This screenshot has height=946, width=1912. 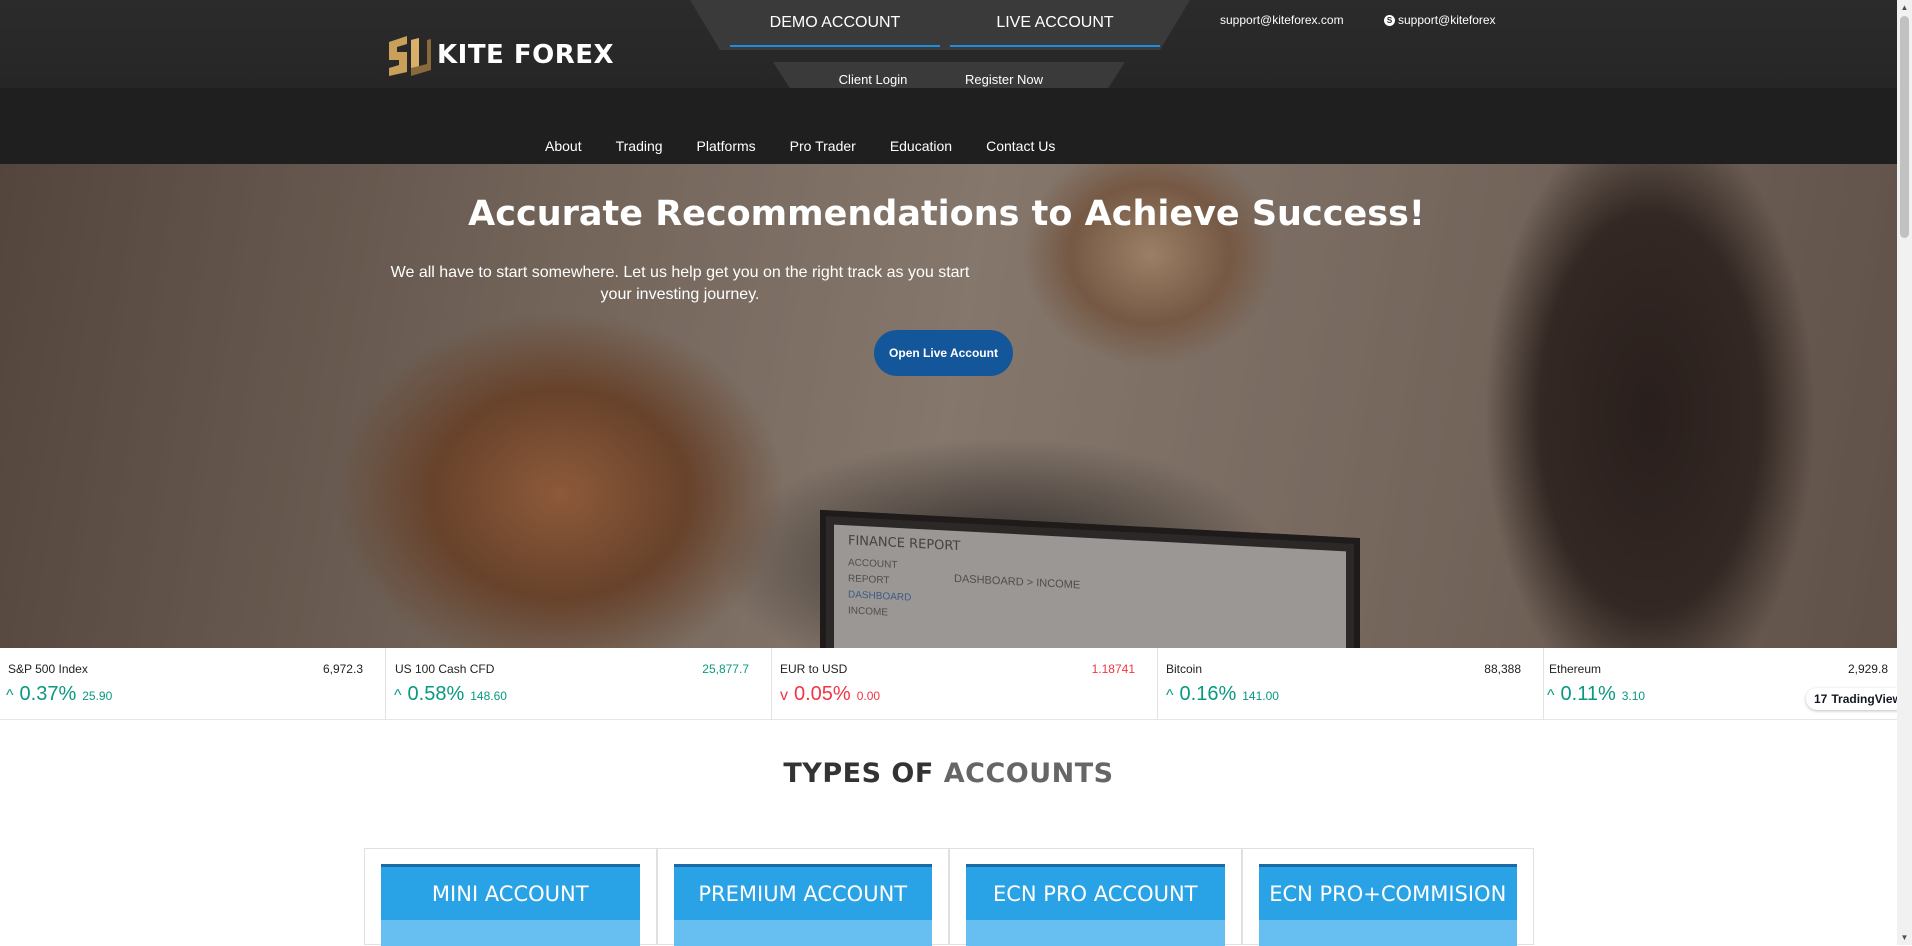 I want to click on support-email-text: support@kiteforex.com, so click(x=1282, y=20).